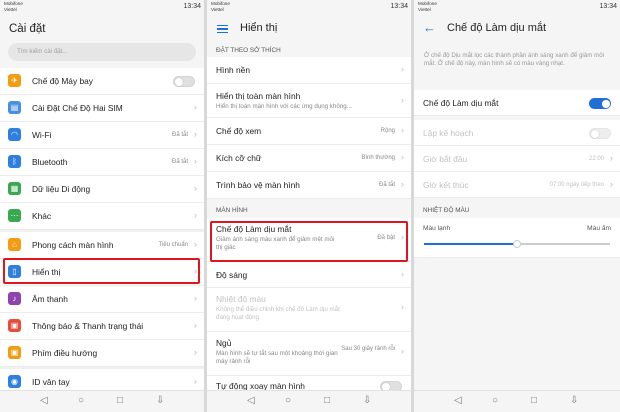 This screenshot has height=412, width=620. What do you see at coordinates (14, 80) in the screenshot?
I see `airplane-icon: ✈` at bounding box center [14, 80].